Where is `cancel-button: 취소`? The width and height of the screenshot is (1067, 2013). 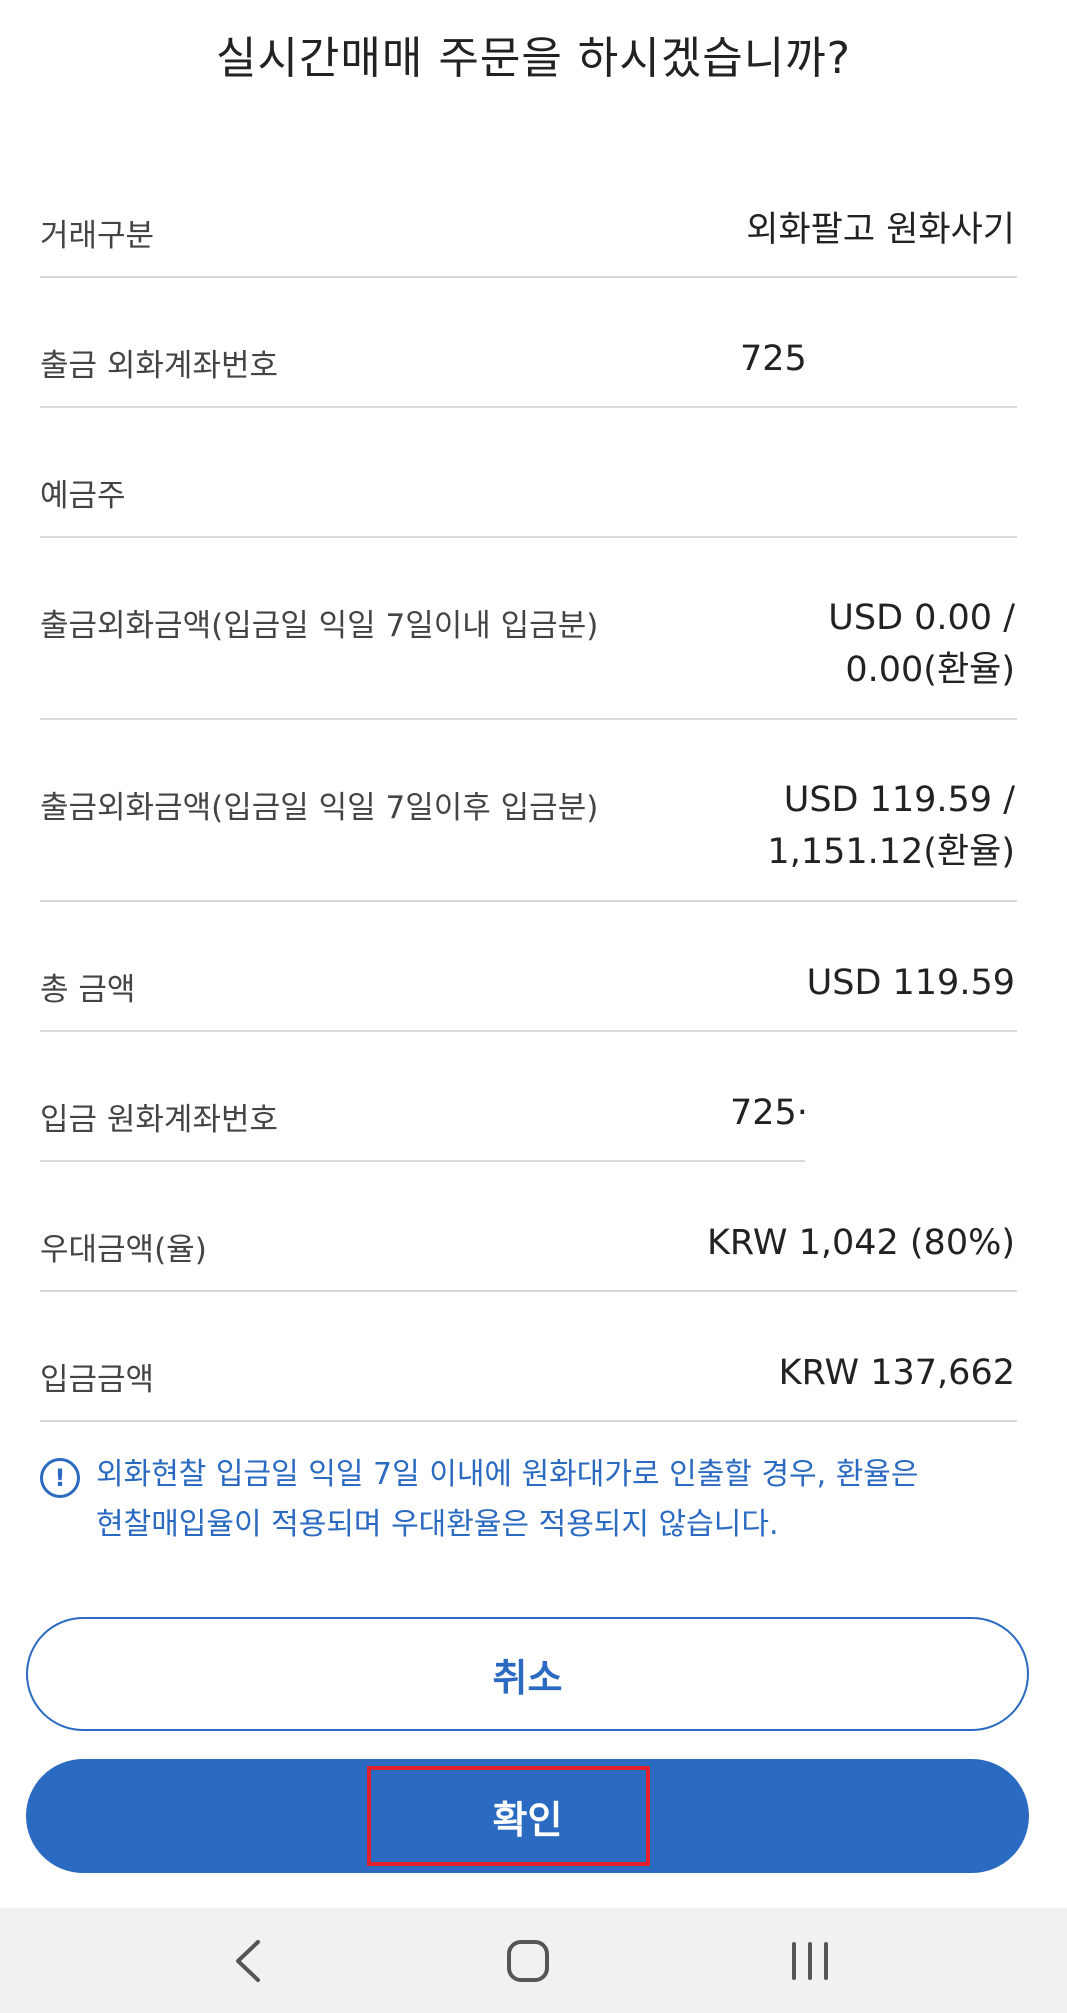 cancel-button: 취소 is located at coordinates (527, 1674).